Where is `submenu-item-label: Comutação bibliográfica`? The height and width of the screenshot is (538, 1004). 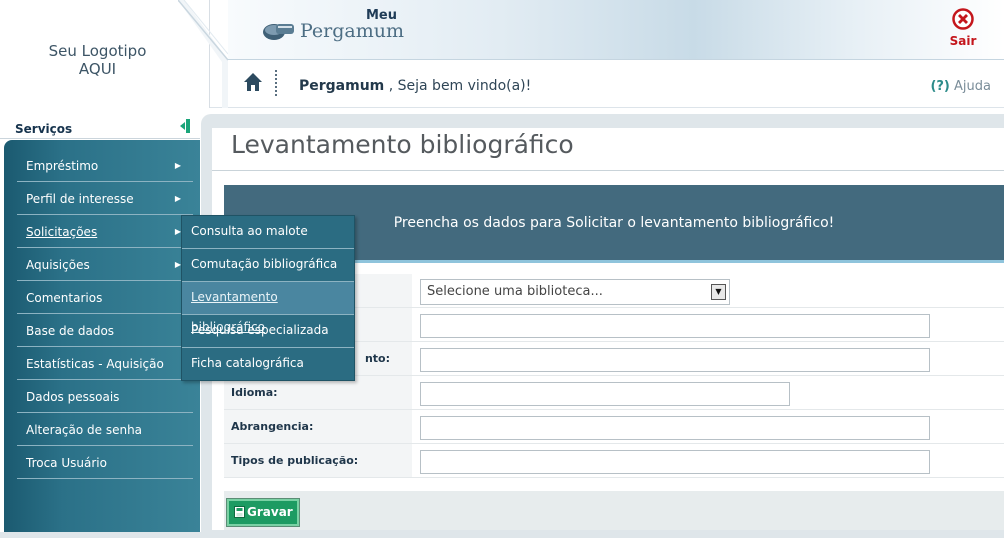
submenu-item-label: Comutação bibliográfica is located at coordinates (264, 264).